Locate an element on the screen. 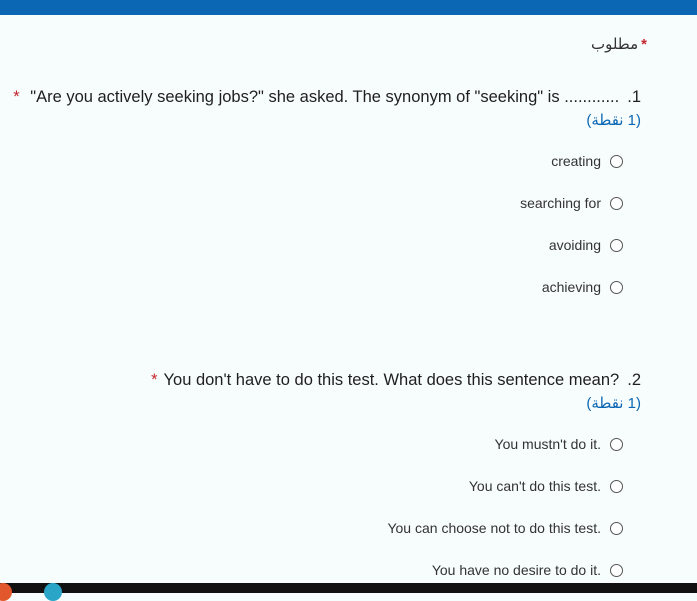 The height and width of the screenshot is (601, 697). required-star-icon: * is located at coordinates (644, 44).